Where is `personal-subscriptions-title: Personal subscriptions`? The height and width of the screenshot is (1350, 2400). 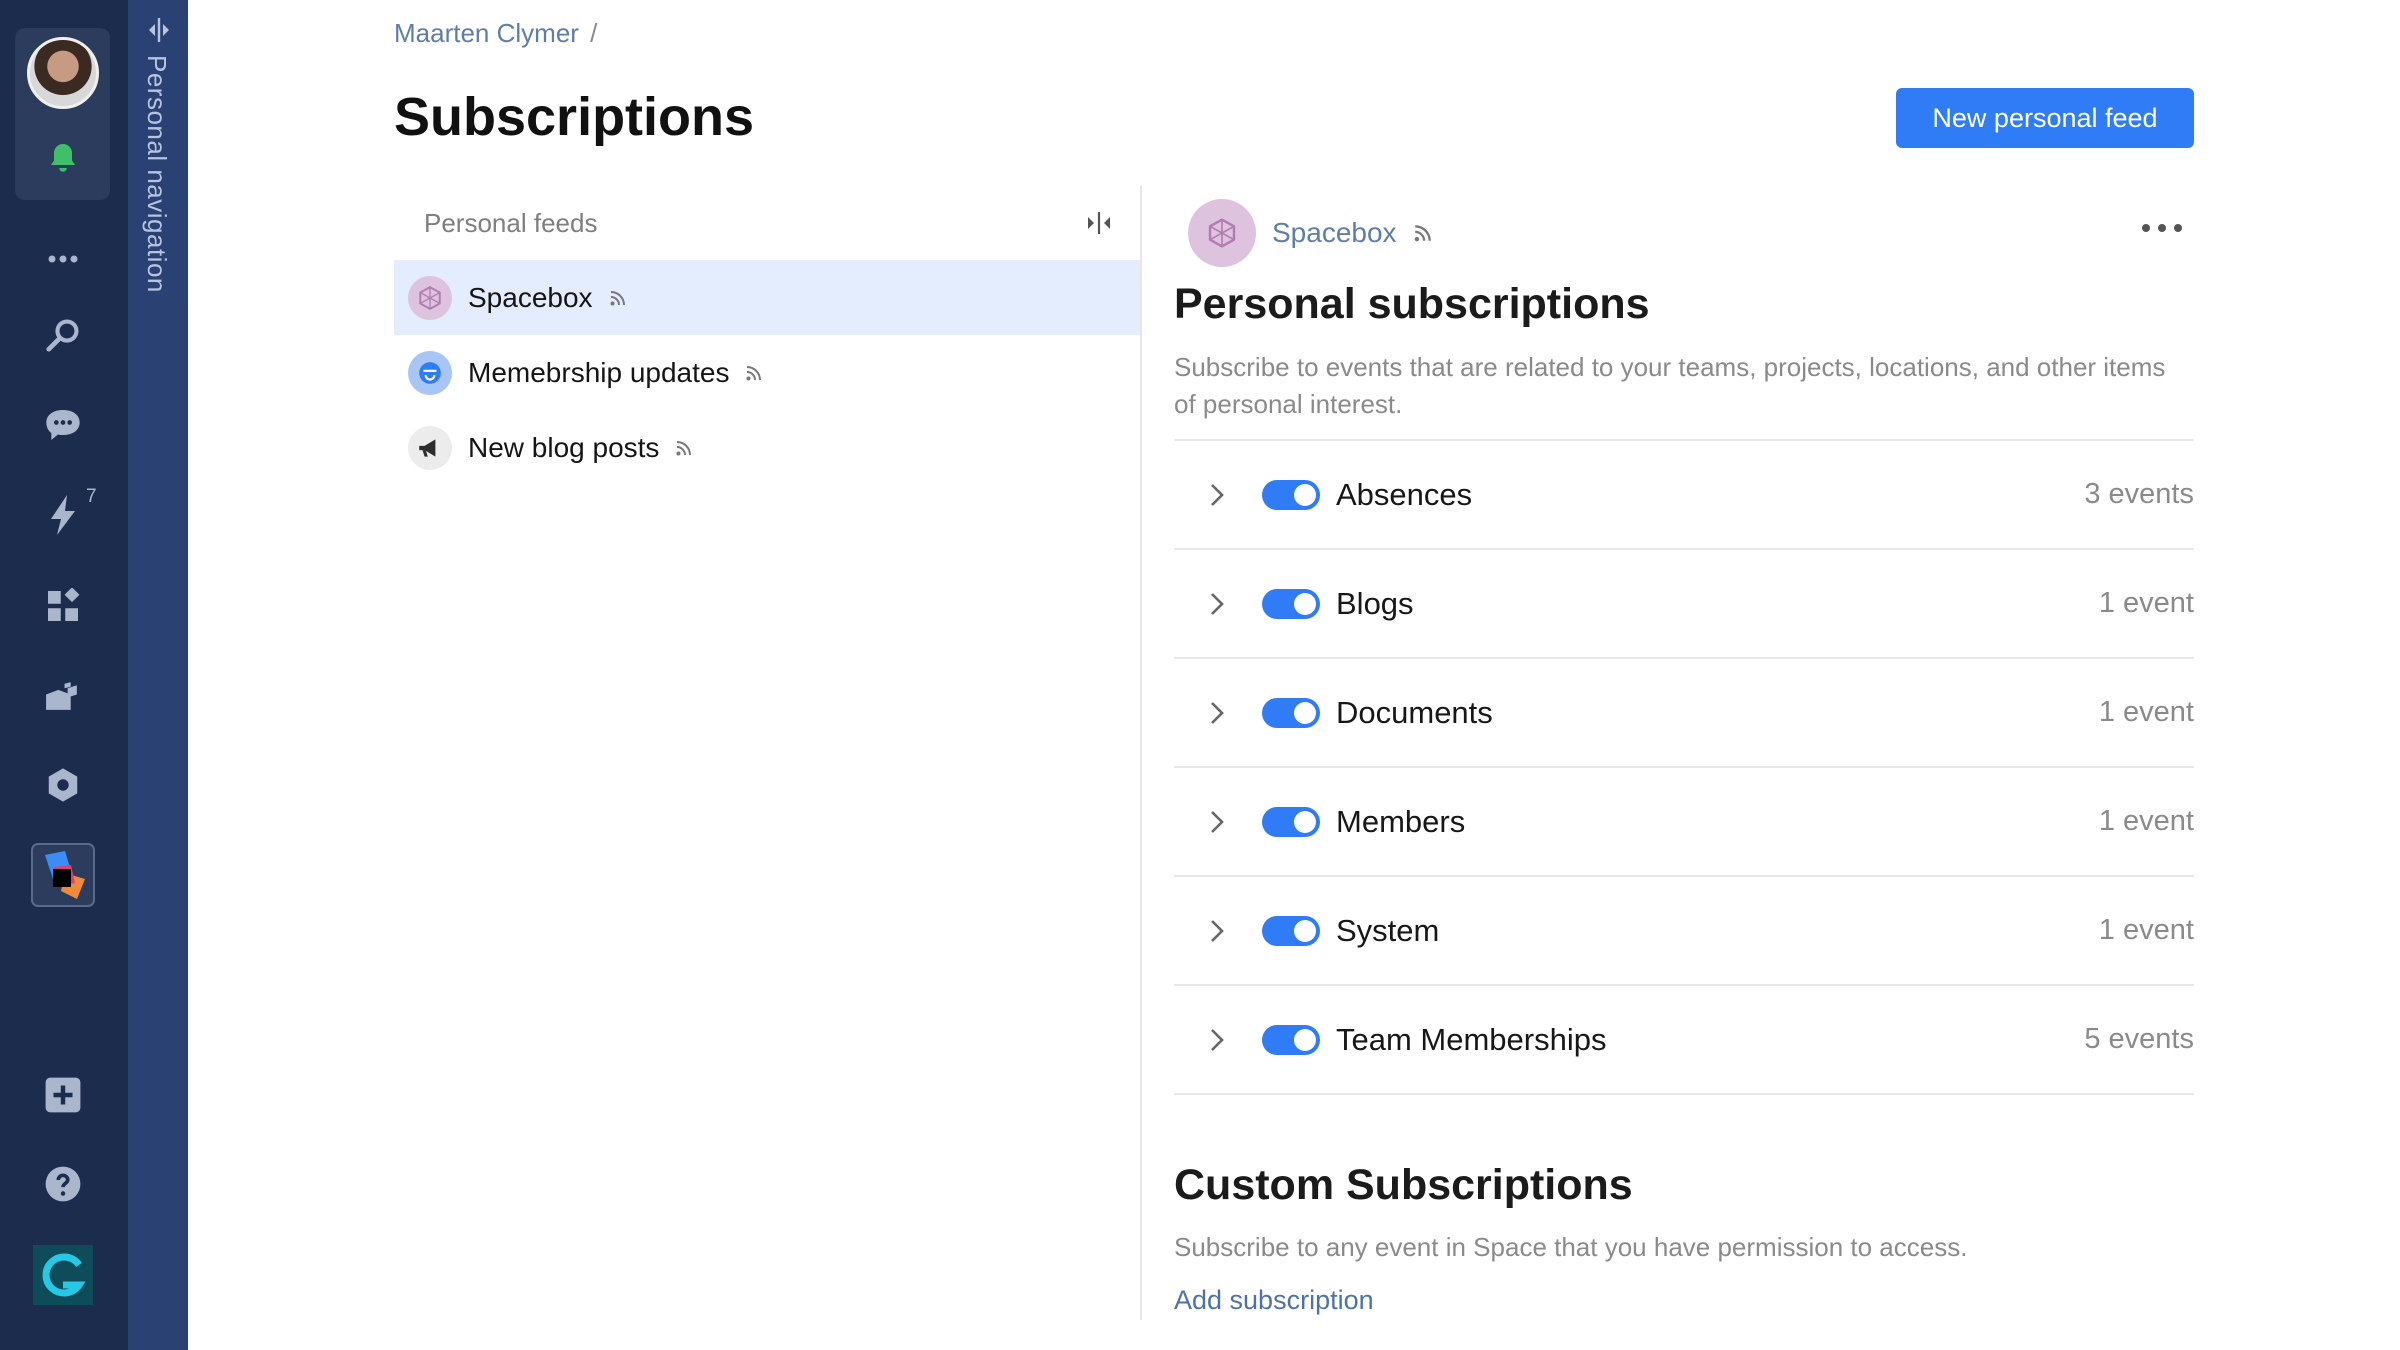 personal-subscriptions-title: Personal subscriptions is located at coordinates (1412, 304).